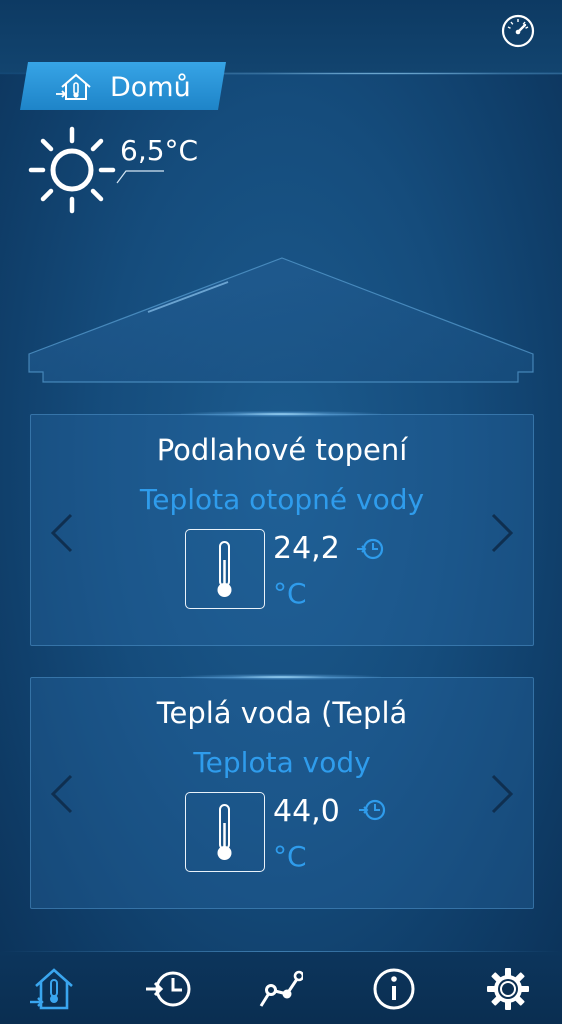 Image resolution: width=562 pixels, height=1024 pixels. What do you see at coordinates (518, 31) in the screenshot?
I see `compass-icon` at bounding box center [518, 31].